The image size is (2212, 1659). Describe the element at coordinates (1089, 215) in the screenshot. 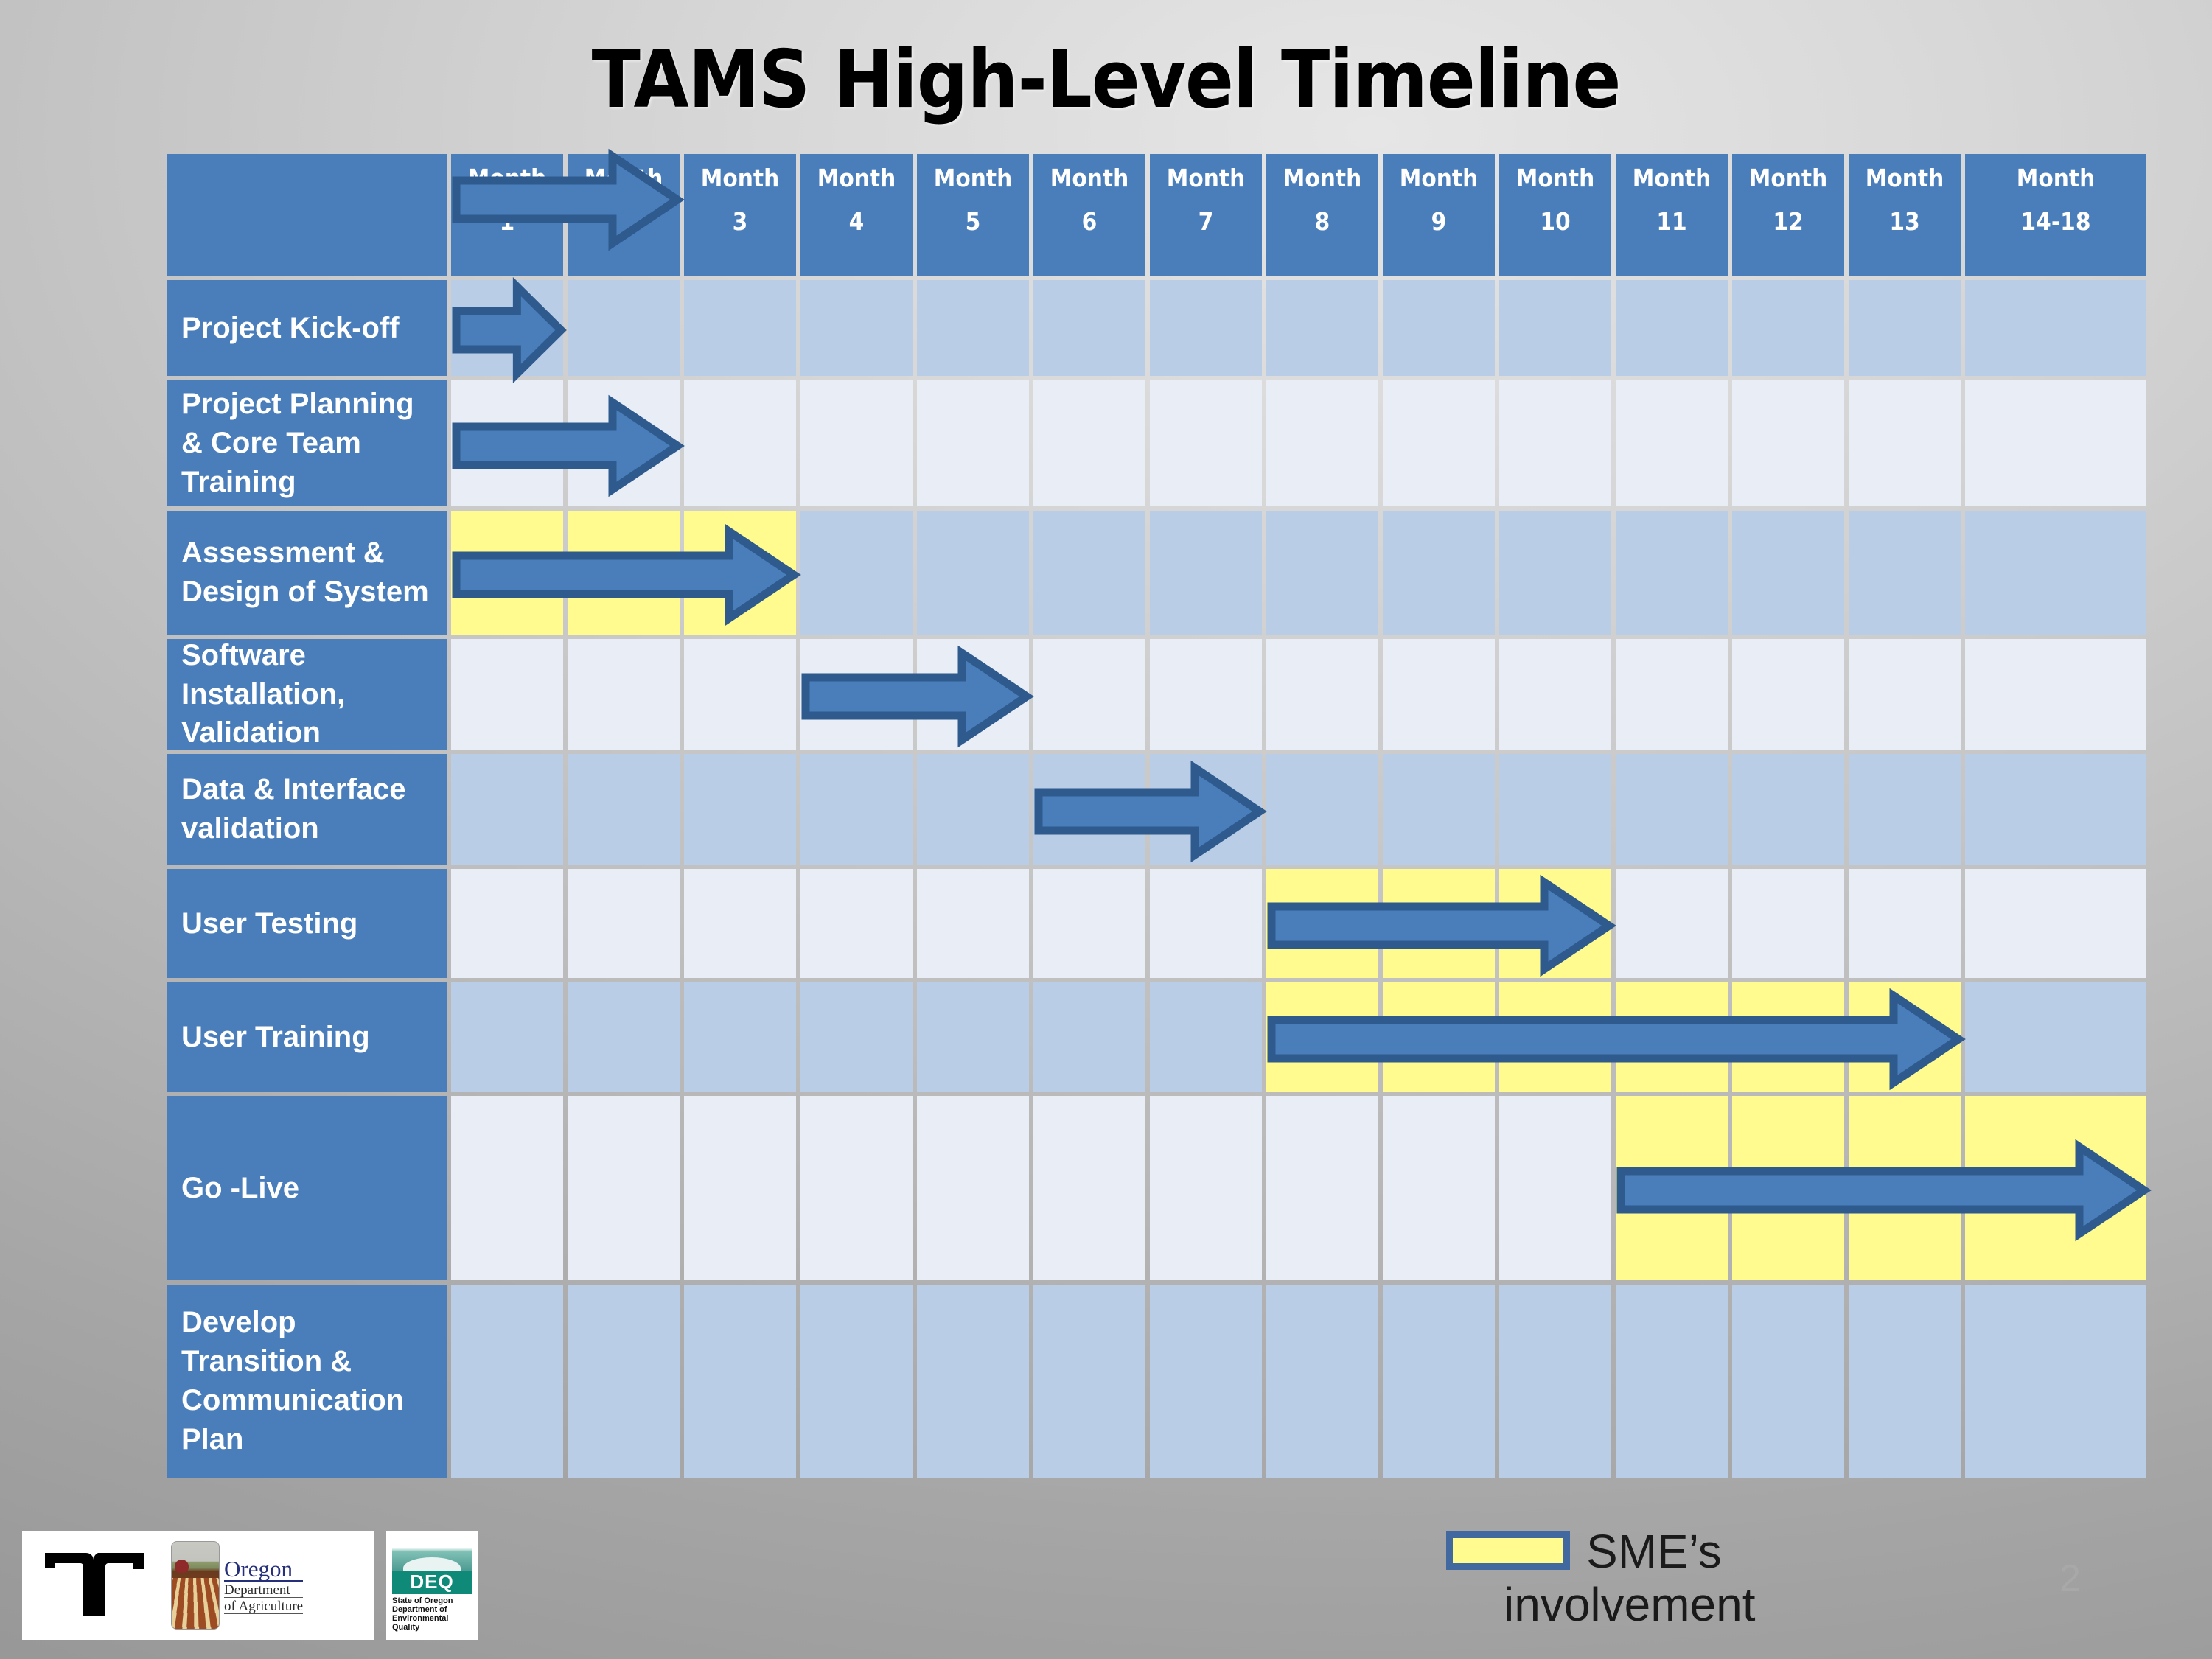

I see `column-header-month-6: Month 6` at that location.